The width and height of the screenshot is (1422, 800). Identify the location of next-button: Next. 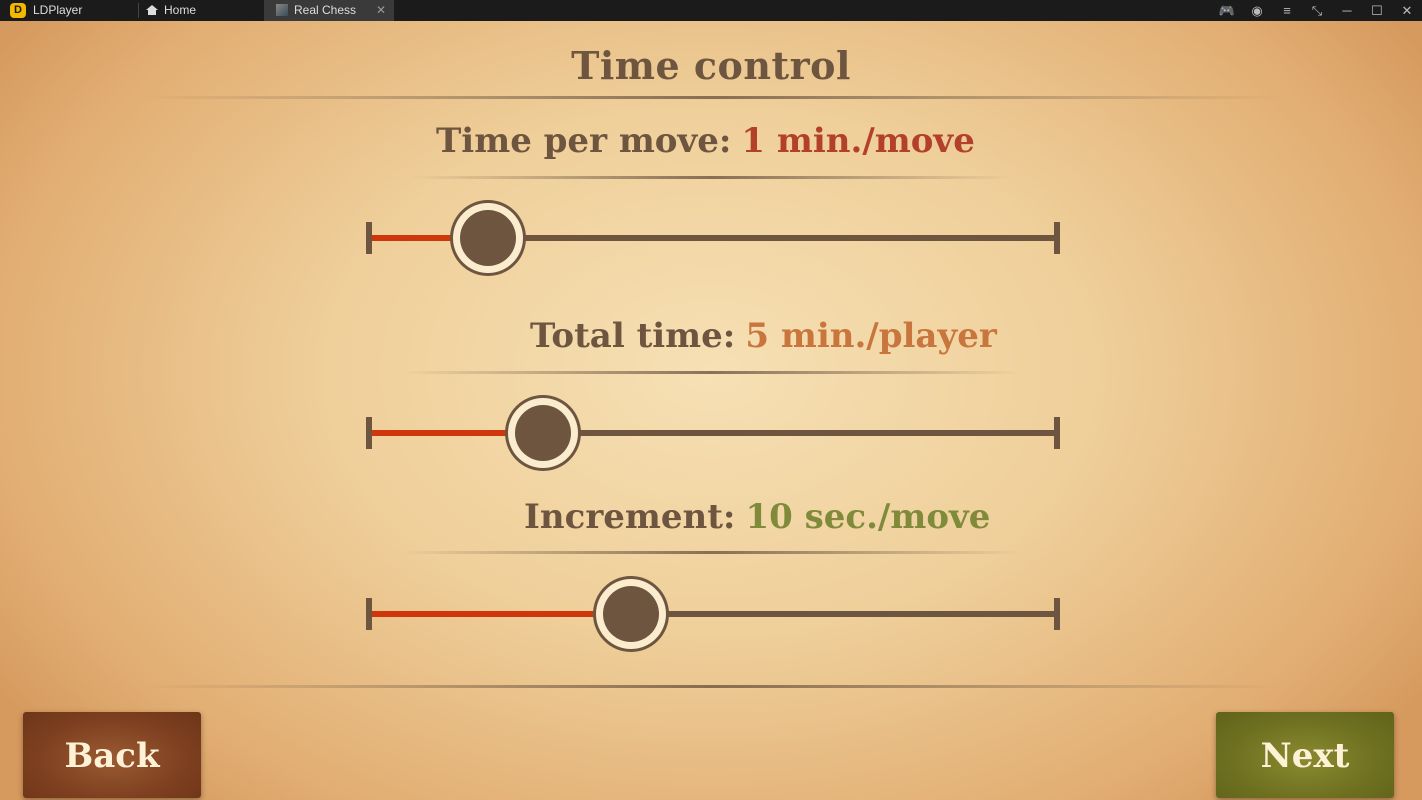
(1305, 755).